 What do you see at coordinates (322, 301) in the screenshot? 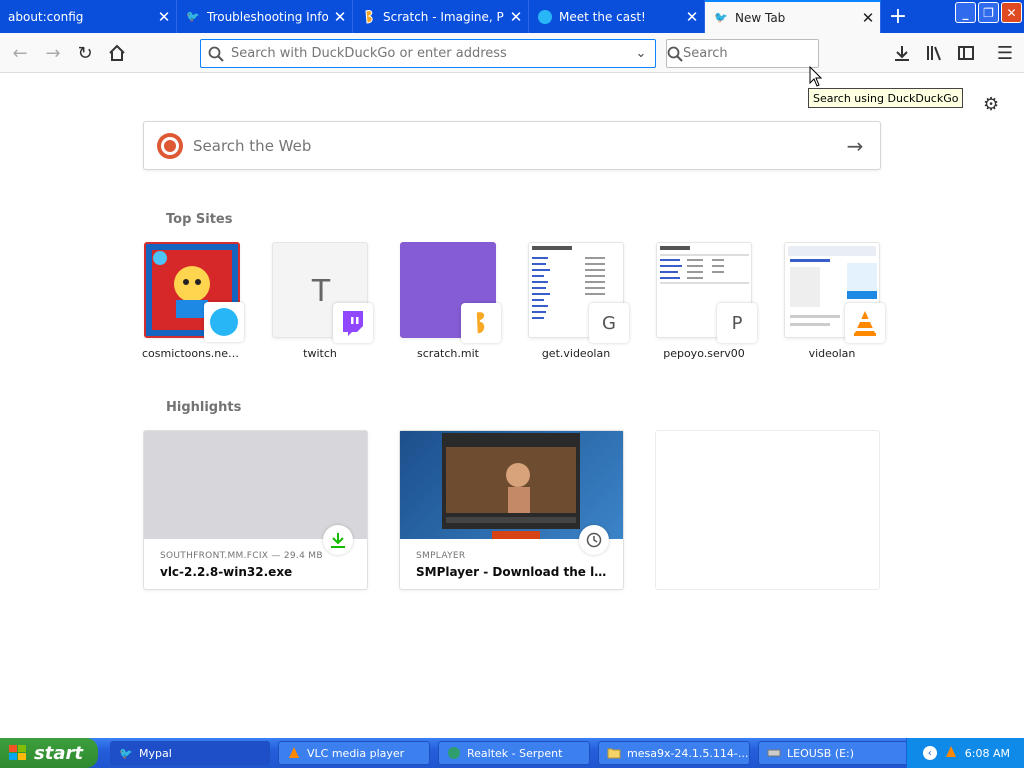
I see `top-site-tile: T twitch` at bounding box center [322, 301].